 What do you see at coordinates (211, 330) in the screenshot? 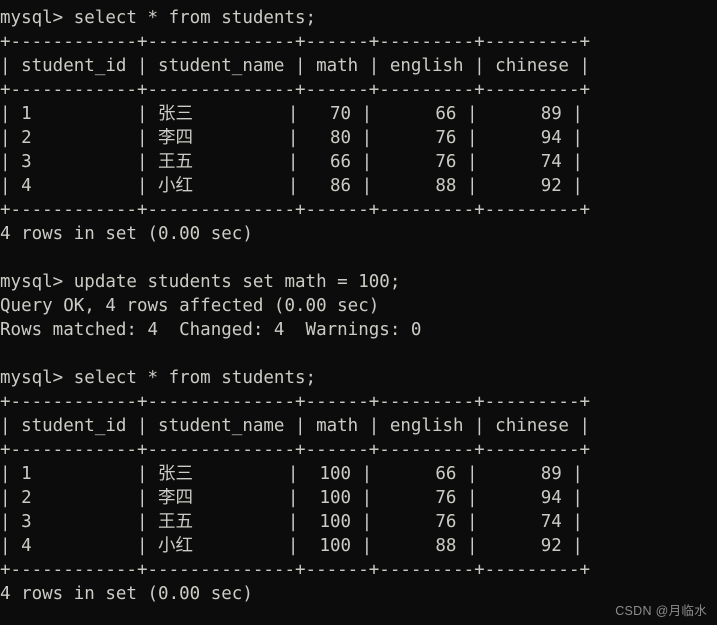
I see `terminal-line: Rows matched: 4 Changed: 4 Warnings: 0` at bounding box center [211, 330].